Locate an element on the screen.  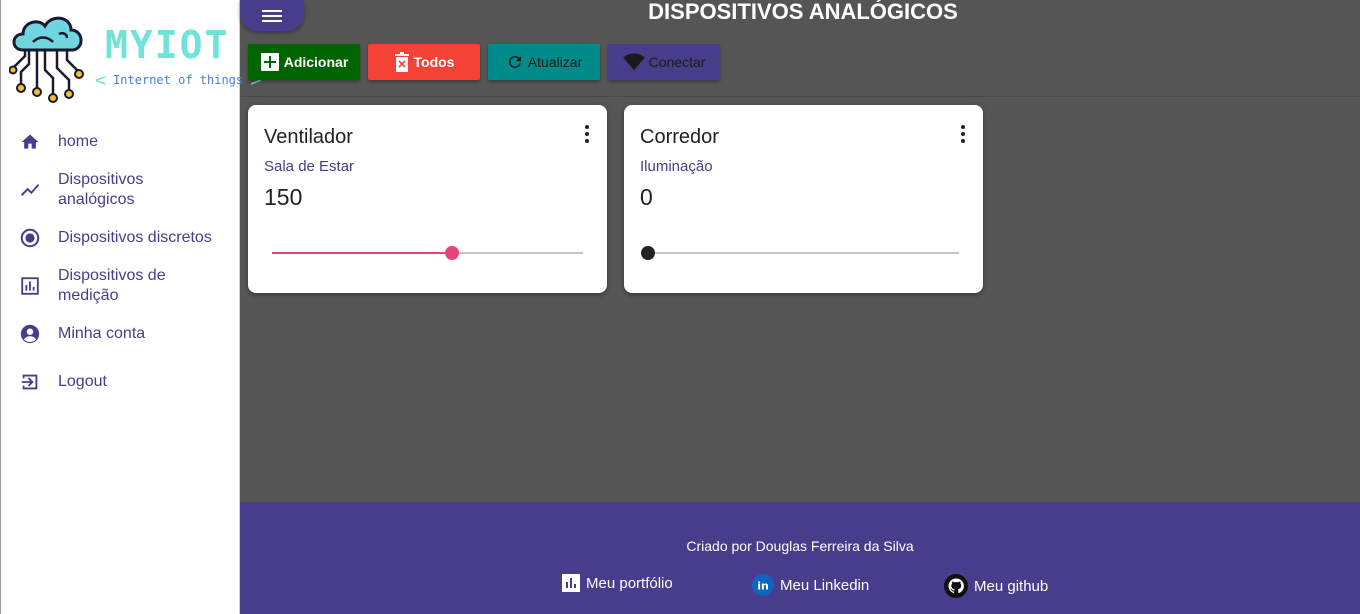
device-value: 150 is located at coordinates (283, 197).